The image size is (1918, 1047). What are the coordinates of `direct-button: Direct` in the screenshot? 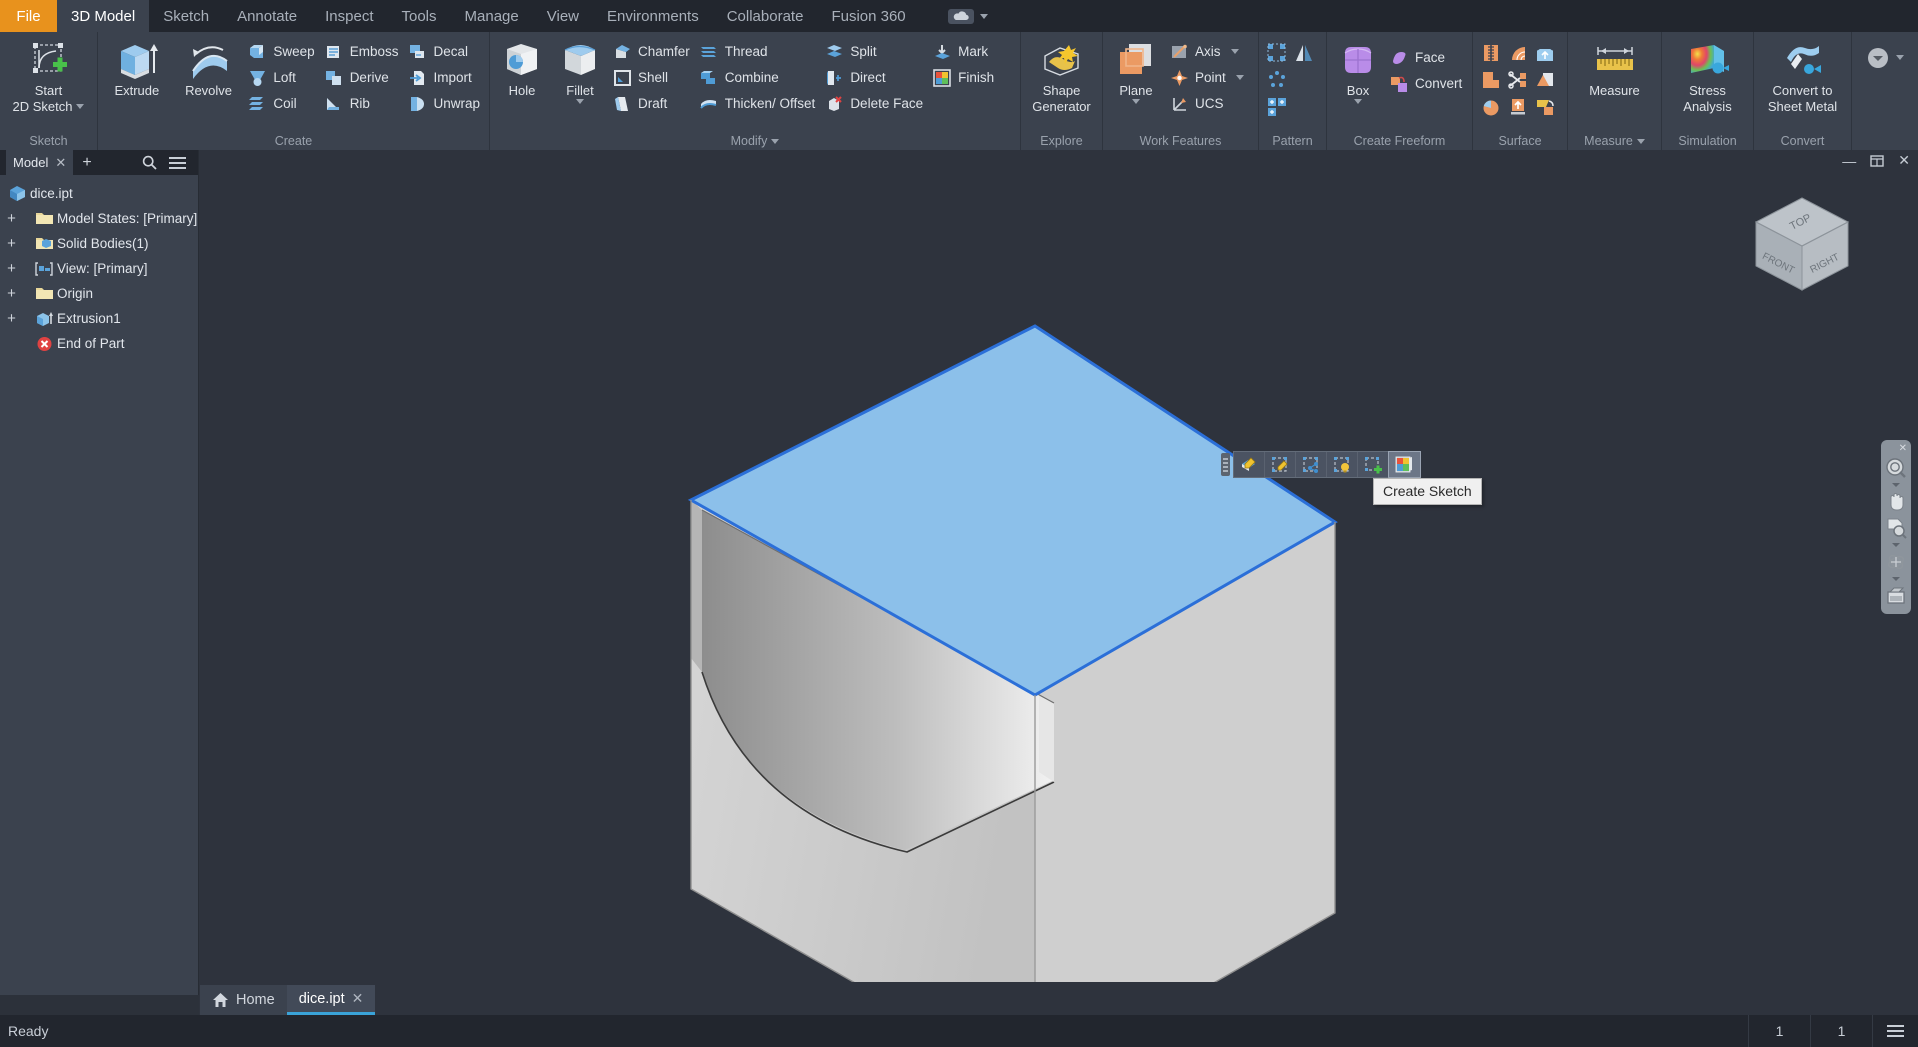 It's located at (875, 77).